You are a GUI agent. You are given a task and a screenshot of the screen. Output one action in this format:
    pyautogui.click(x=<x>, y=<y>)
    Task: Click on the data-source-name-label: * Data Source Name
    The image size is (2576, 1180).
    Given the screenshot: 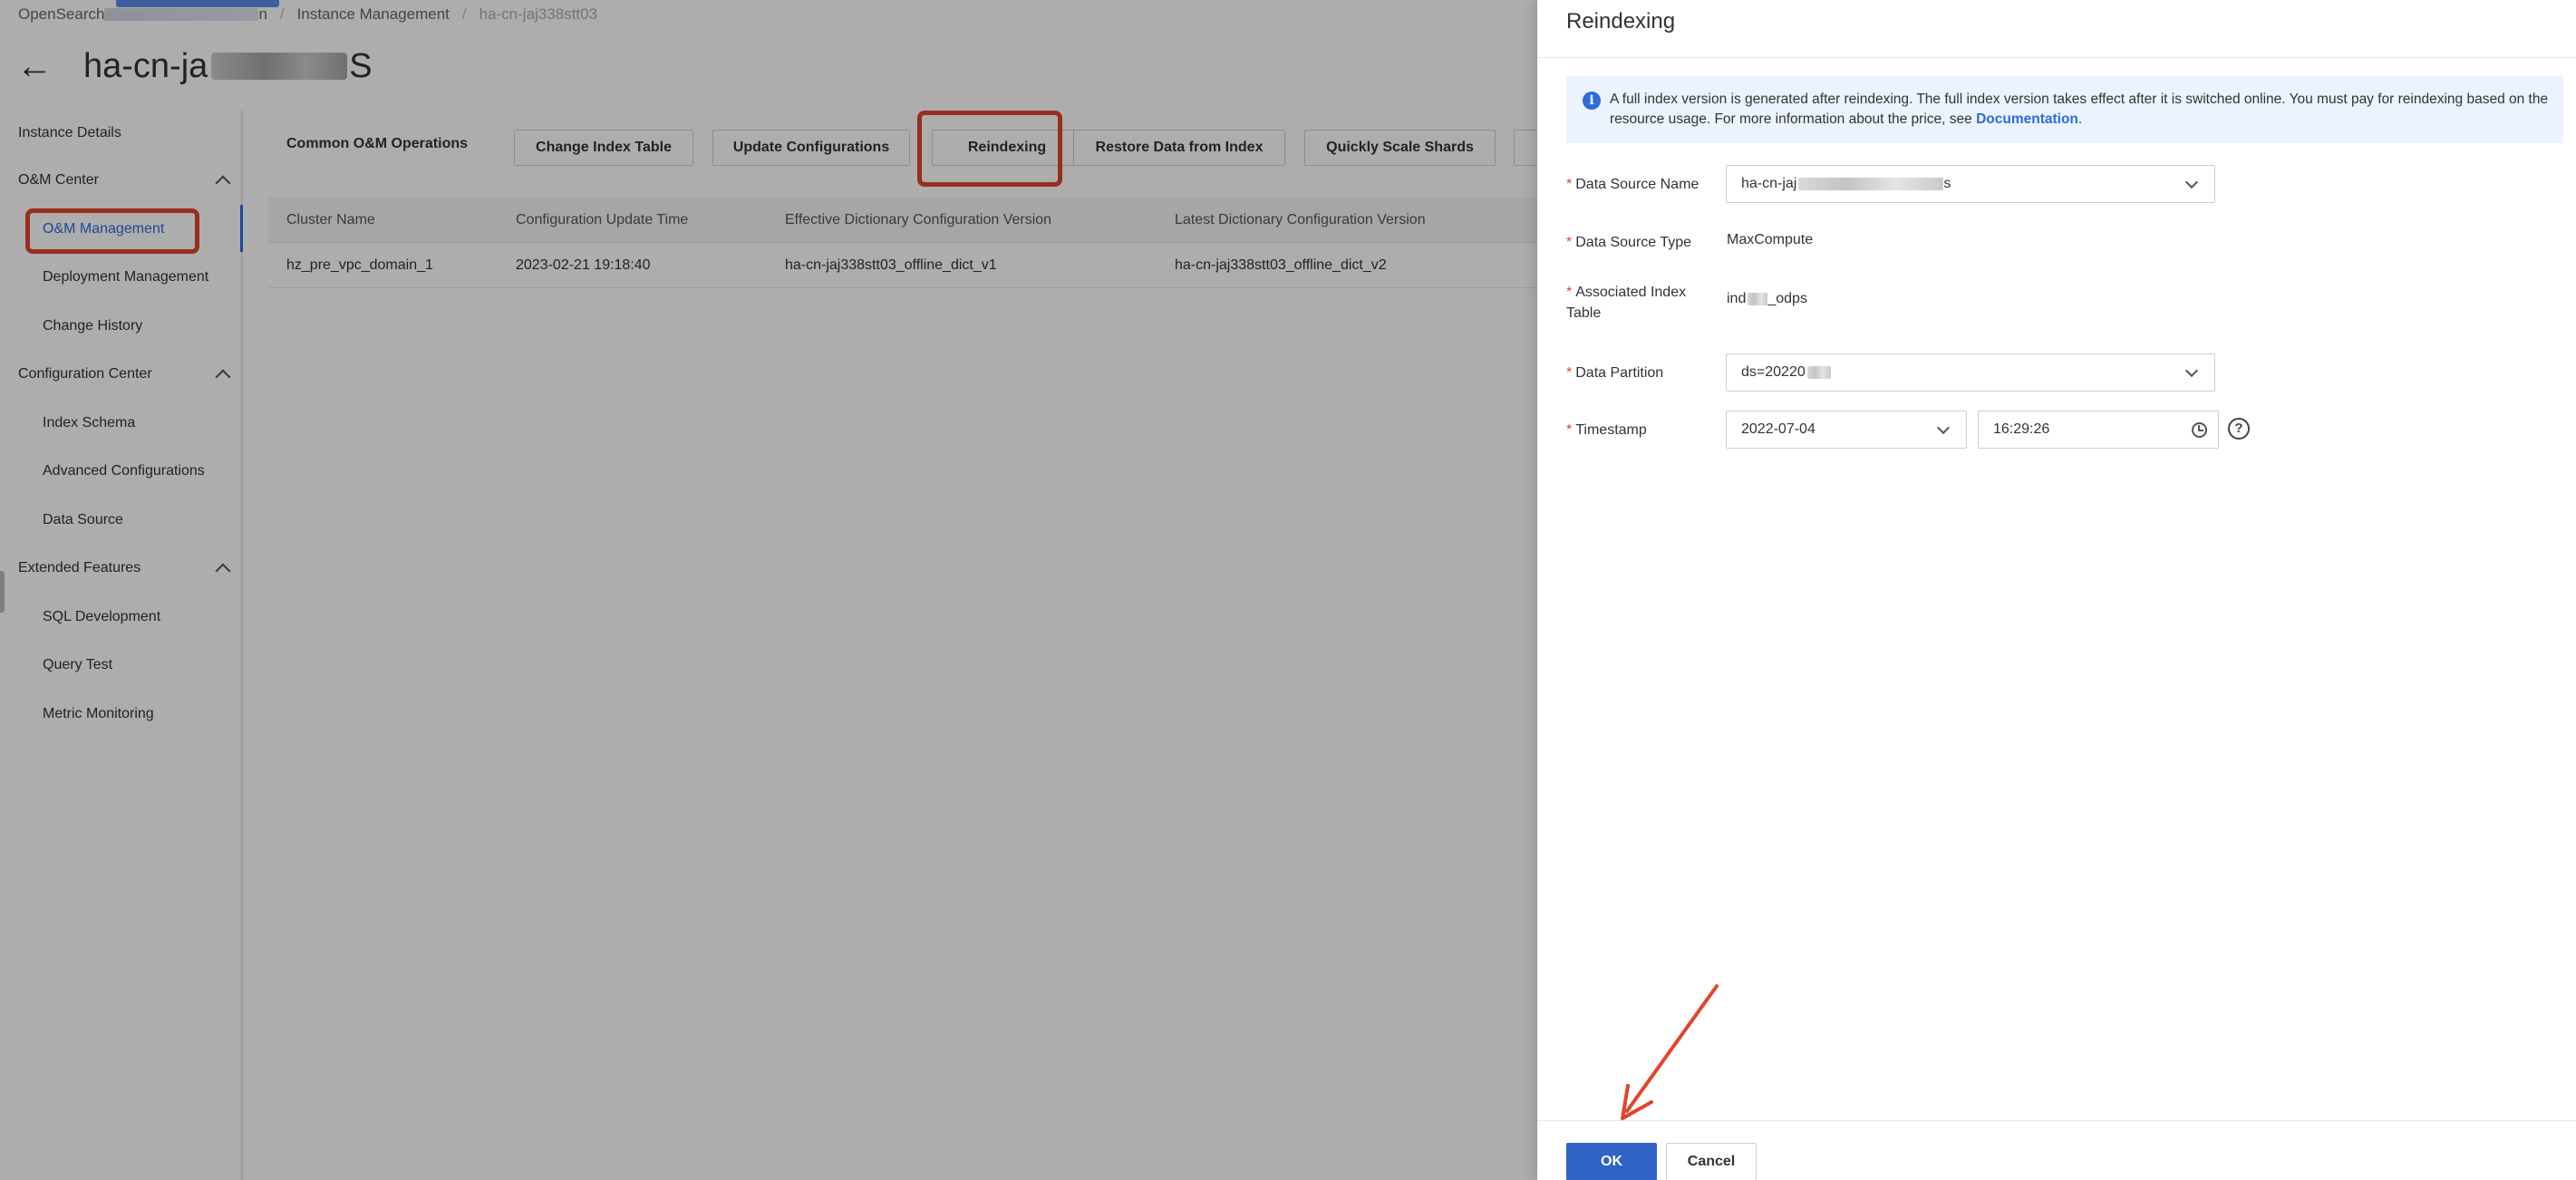 What is the action you would take?
    pyautogui.click(x=1638, y=185)
    